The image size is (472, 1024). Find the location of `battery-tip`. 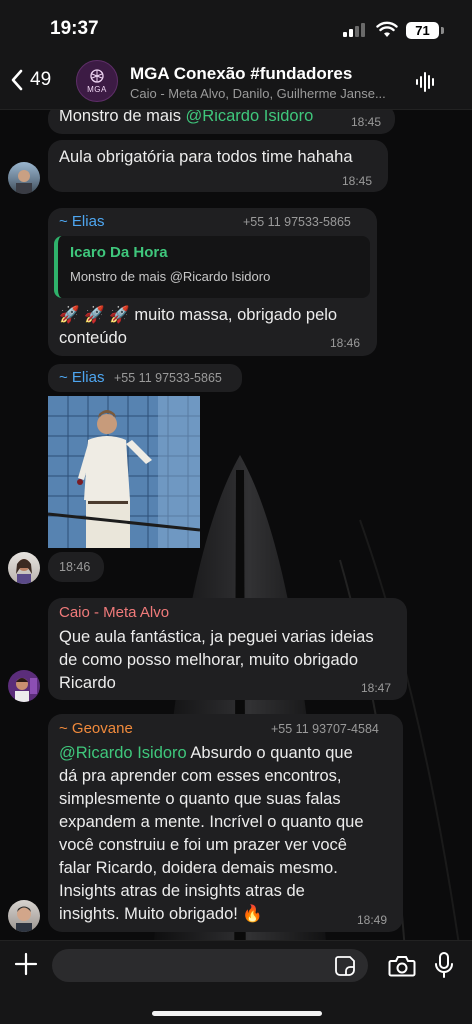

battery-tip is located at coordinates (442, 30).